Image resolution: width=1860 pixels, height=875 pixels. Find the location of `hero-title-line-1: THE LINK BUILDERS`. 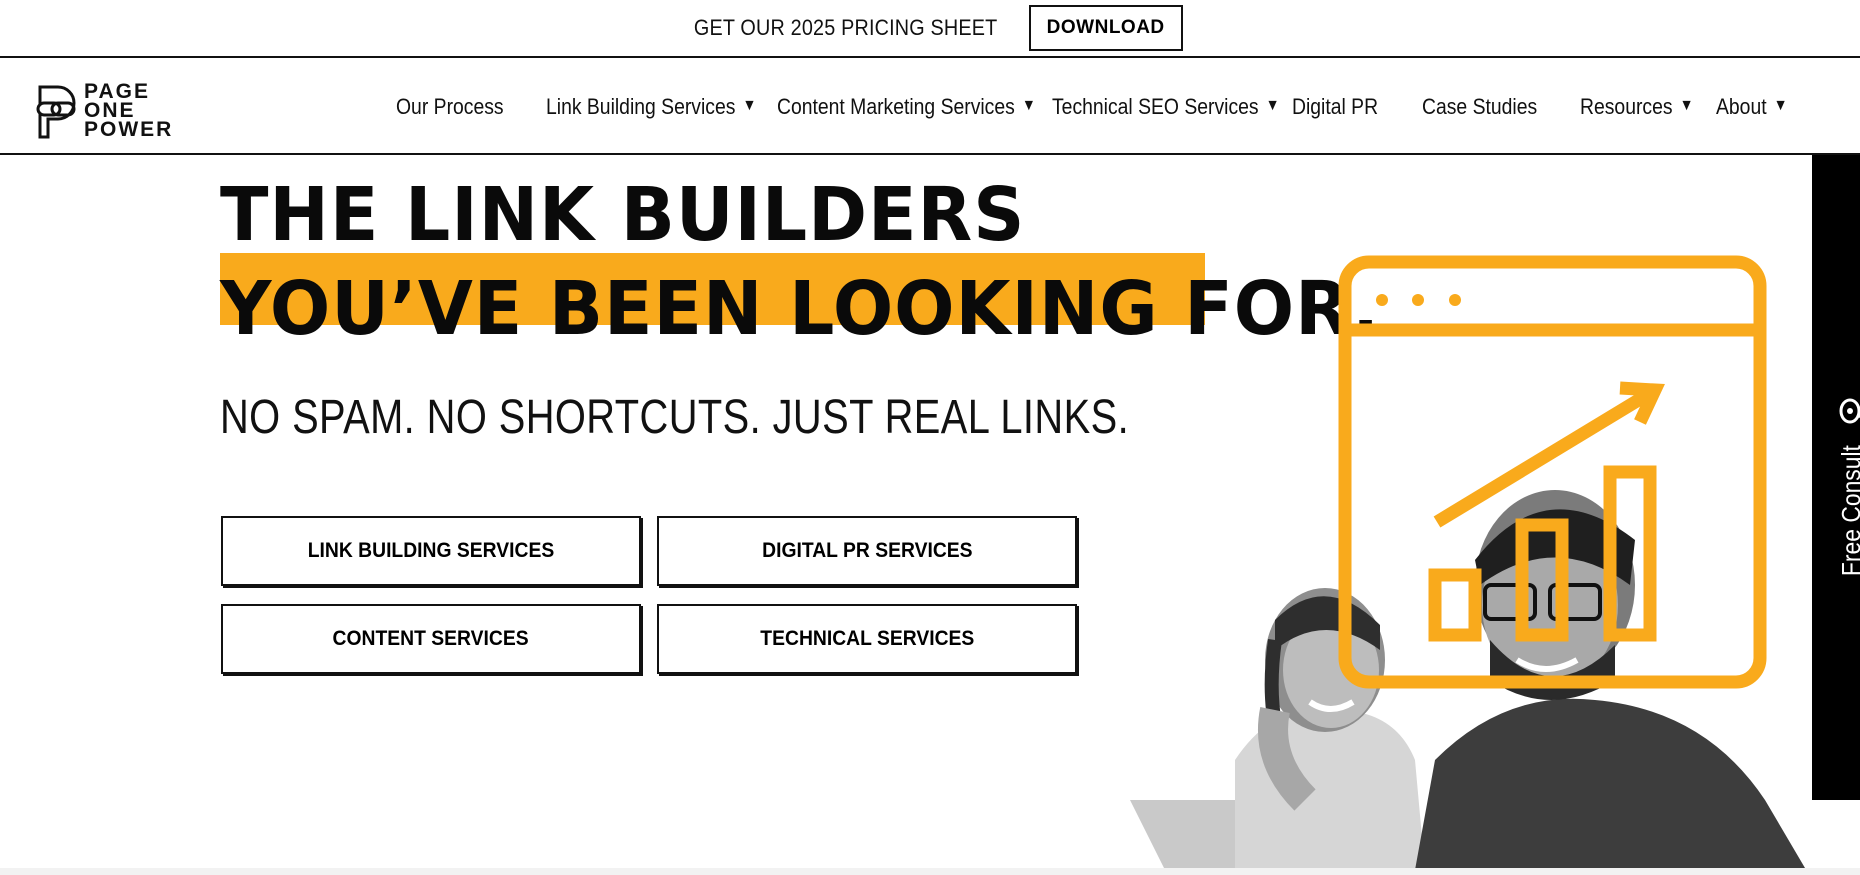

hero-title-line-1: THE LINK BUILDERS is located at coordinates (623, 215).